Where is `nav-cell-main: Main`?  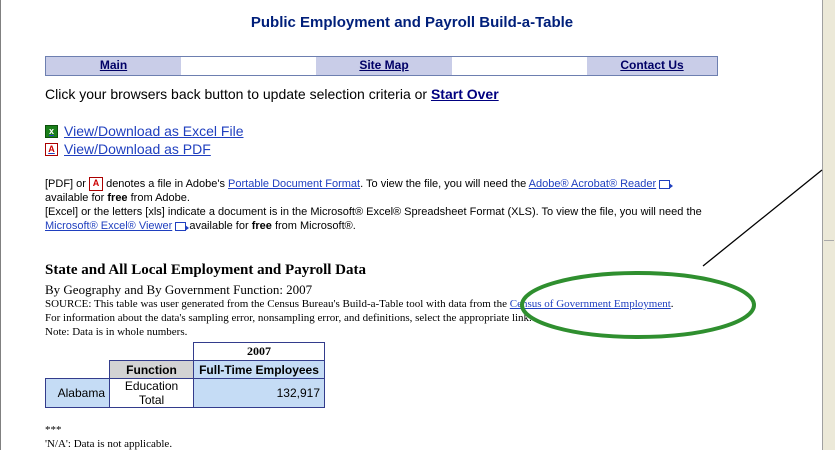
nav-cell-main: Main is located at coordinates (113, 66).